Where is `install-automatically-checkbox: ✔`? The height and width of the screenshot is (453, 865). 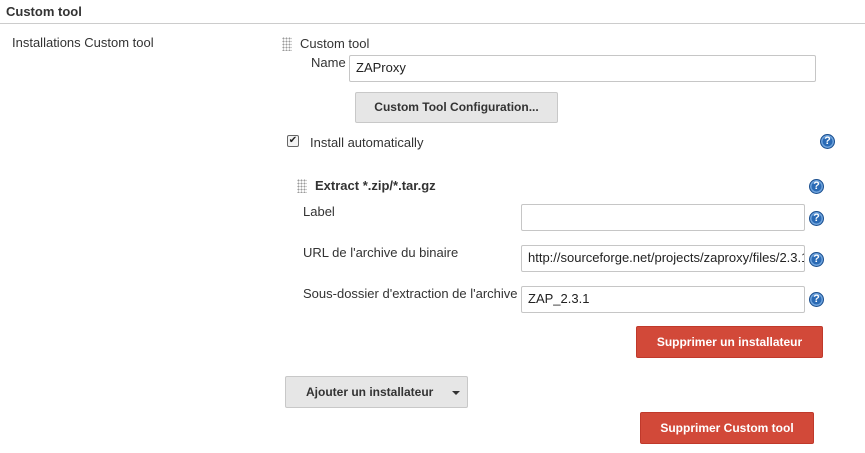
install-automatically-checkbox: ✔ is located at coordinates (293, 141).